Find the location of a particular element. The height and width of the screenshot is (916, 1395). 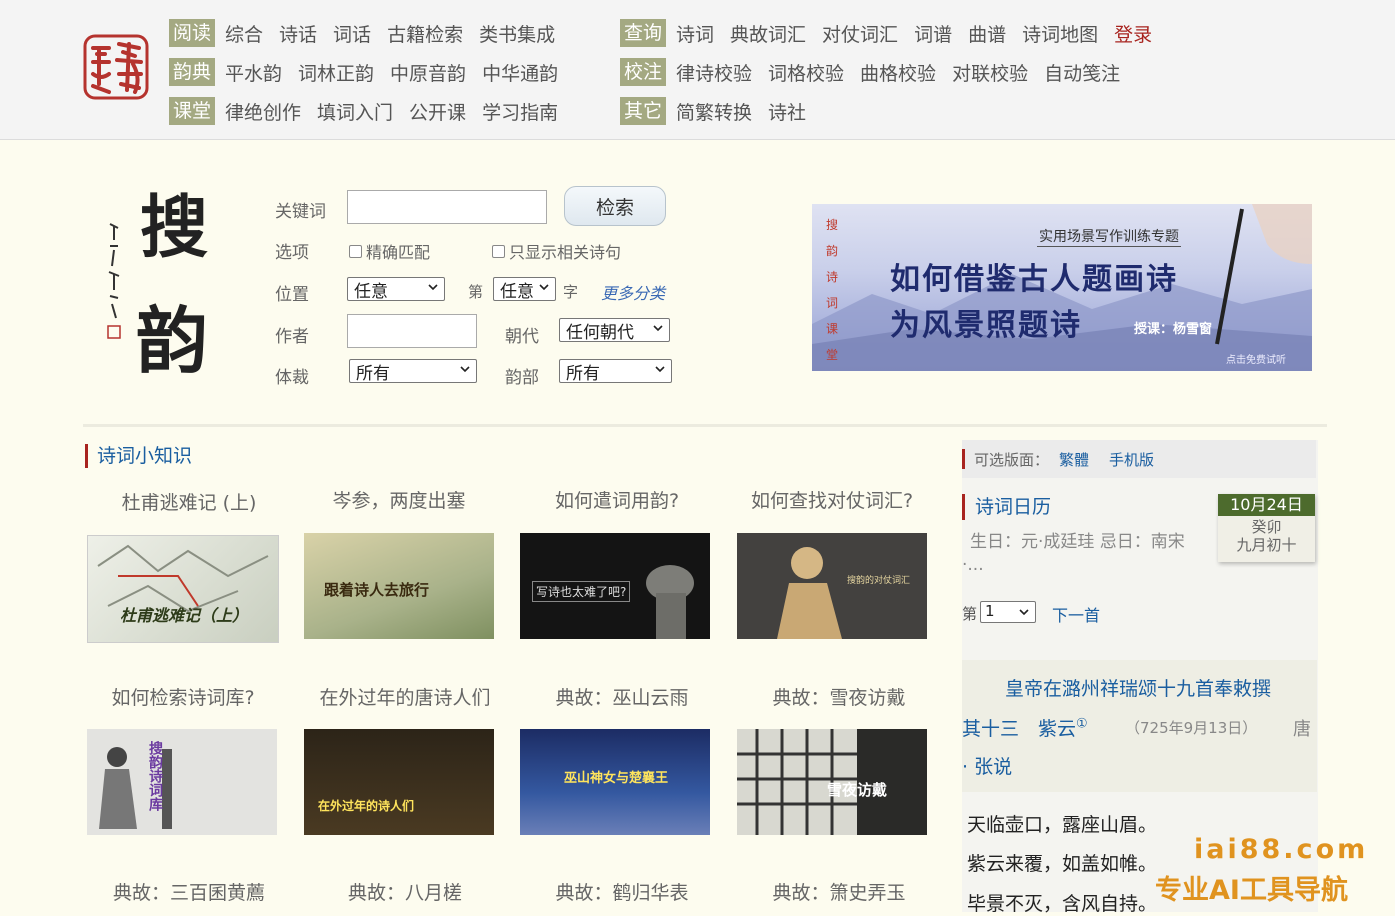

knowledge-caption: 典故：八月槎 is located at coordinates (405, 891).